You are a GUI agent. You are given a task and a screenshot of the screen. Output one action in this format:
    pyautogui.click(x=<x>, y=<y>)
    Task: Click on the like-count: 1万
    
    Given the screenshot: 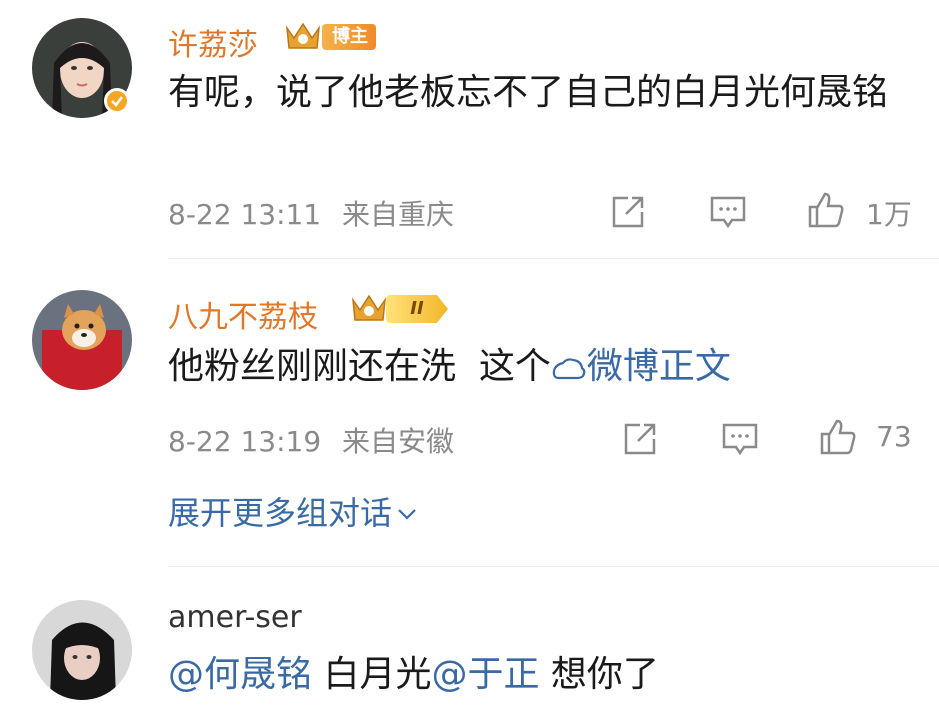 What is the action you would take?
    pyautogui.click(x=889, y=214)
    